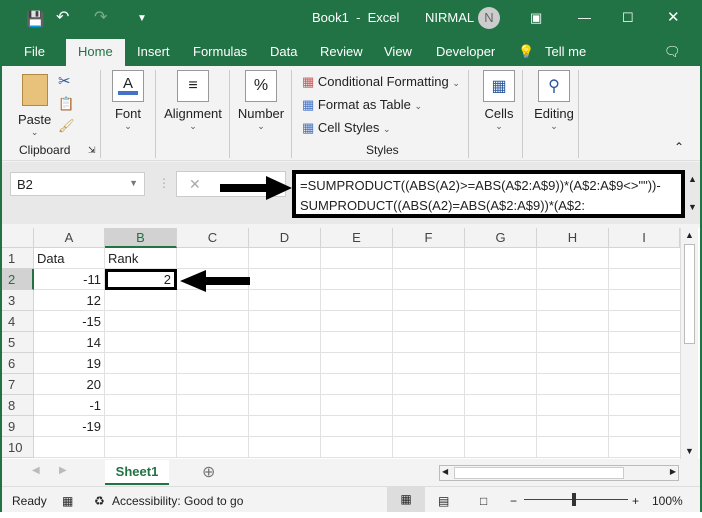 Image resolution: width=702 pixels, height=518 pixels. I want to click on cell-C6, so click(213, 363).